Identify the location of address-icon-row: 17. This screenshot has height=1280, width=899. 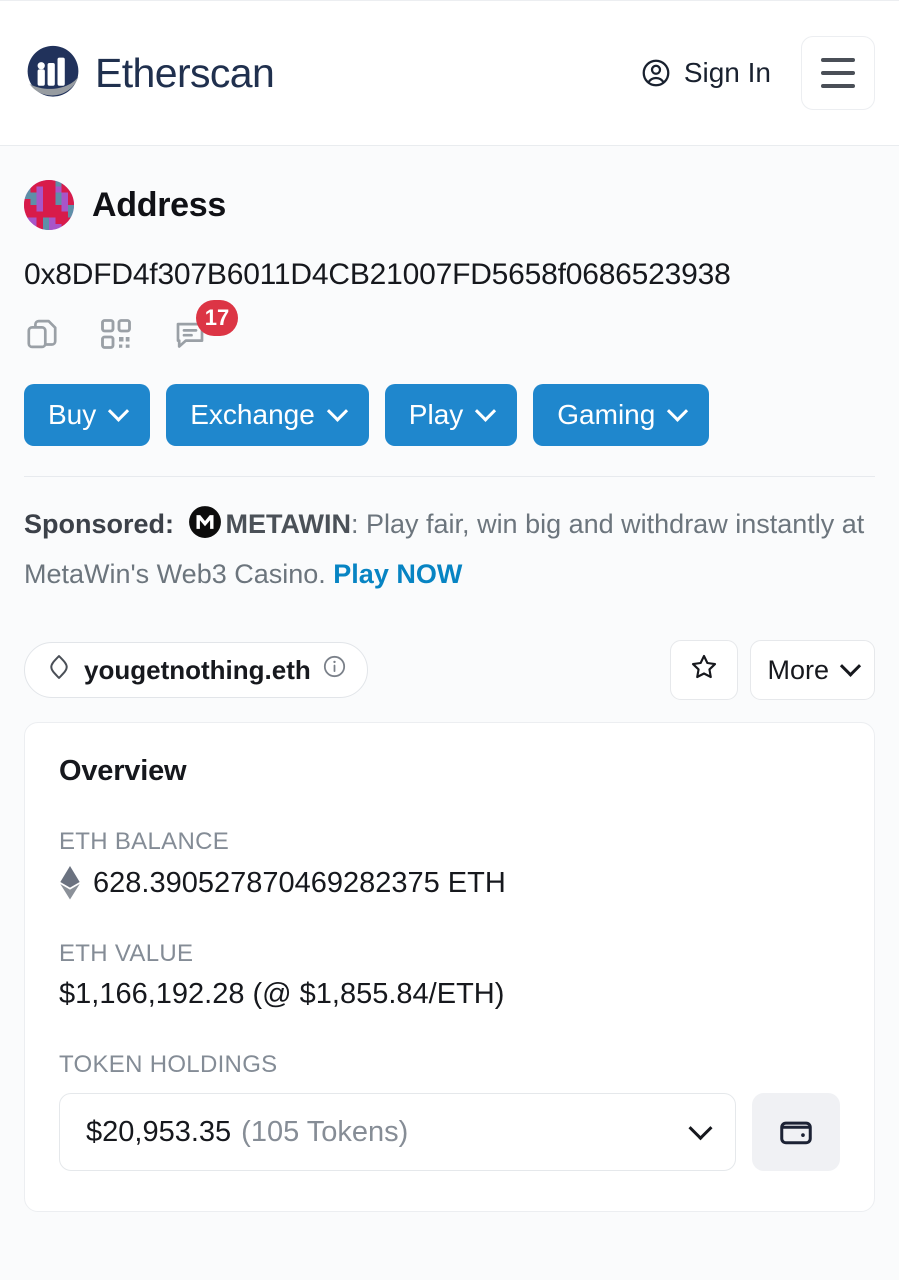
(449, 331).